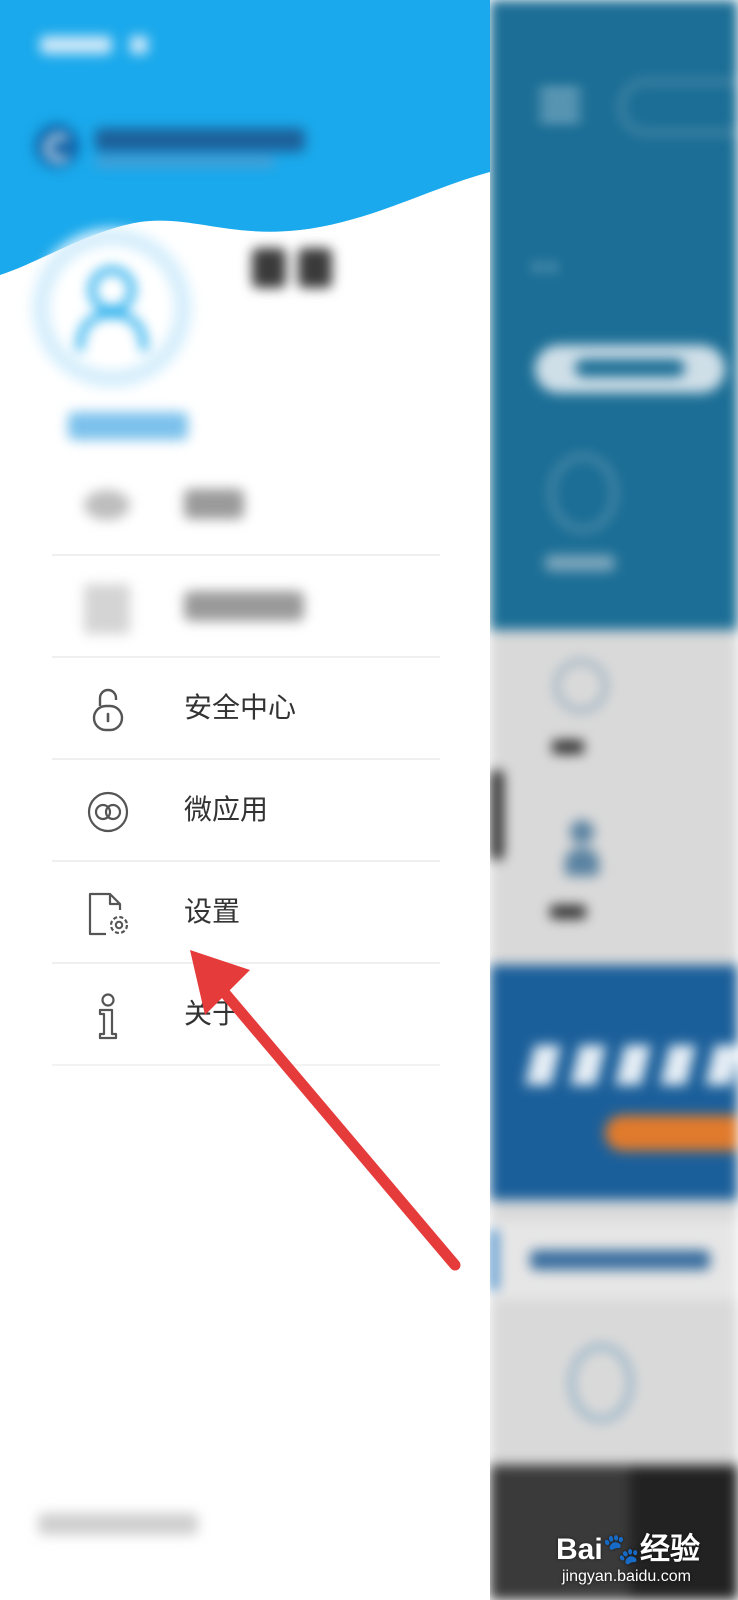 The height and width of the screenshot is (1600, 738). Describe the element at coordinates (108, 609) in the screenshot. I see `second-menu-icon` at that location.